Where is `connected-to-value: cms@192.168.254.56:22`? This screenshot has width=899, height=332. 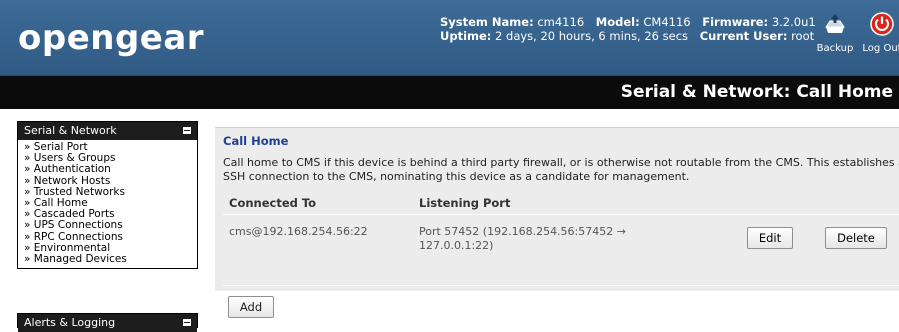 connected-to-value: cms@192.168.254.56:22 is located at coordinates (298, 231).